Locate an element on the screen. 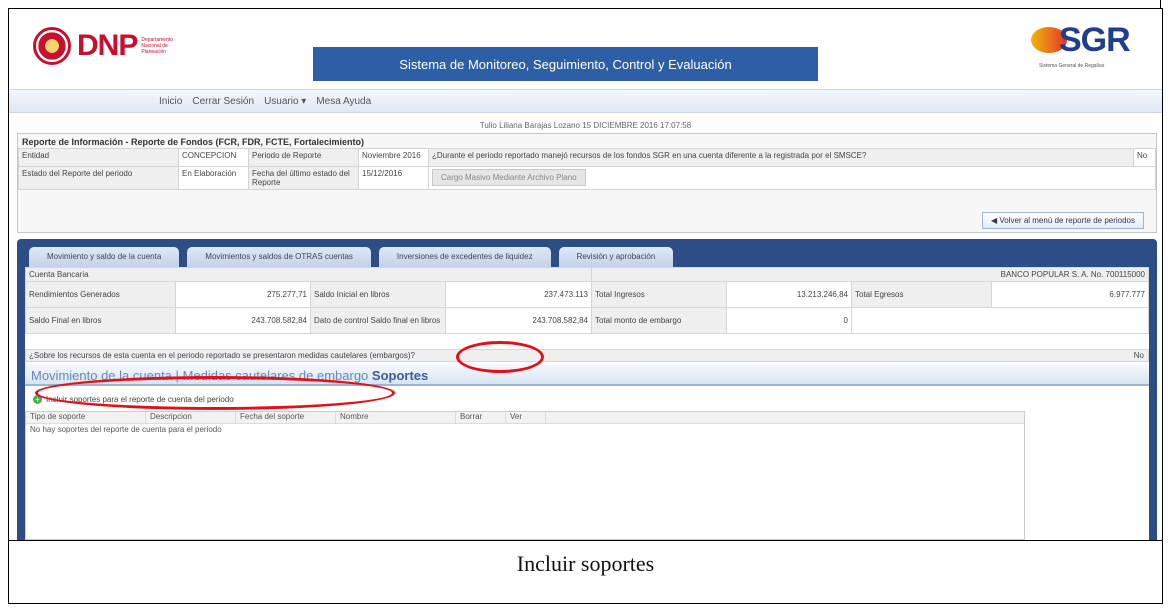 This screenshot has height=609, width=1169. embargo-value: 0 is located at coordinates (789, 320).